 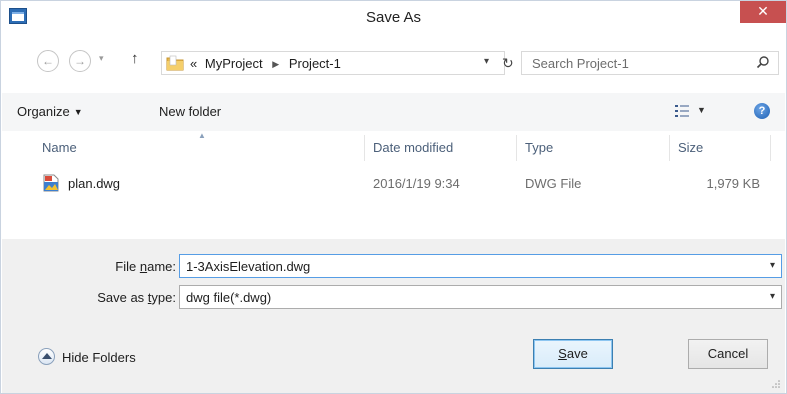 I want to click on address-bar: « MyProject ▶ Project-1 ▾ ↻, so click(x=337, y=63).